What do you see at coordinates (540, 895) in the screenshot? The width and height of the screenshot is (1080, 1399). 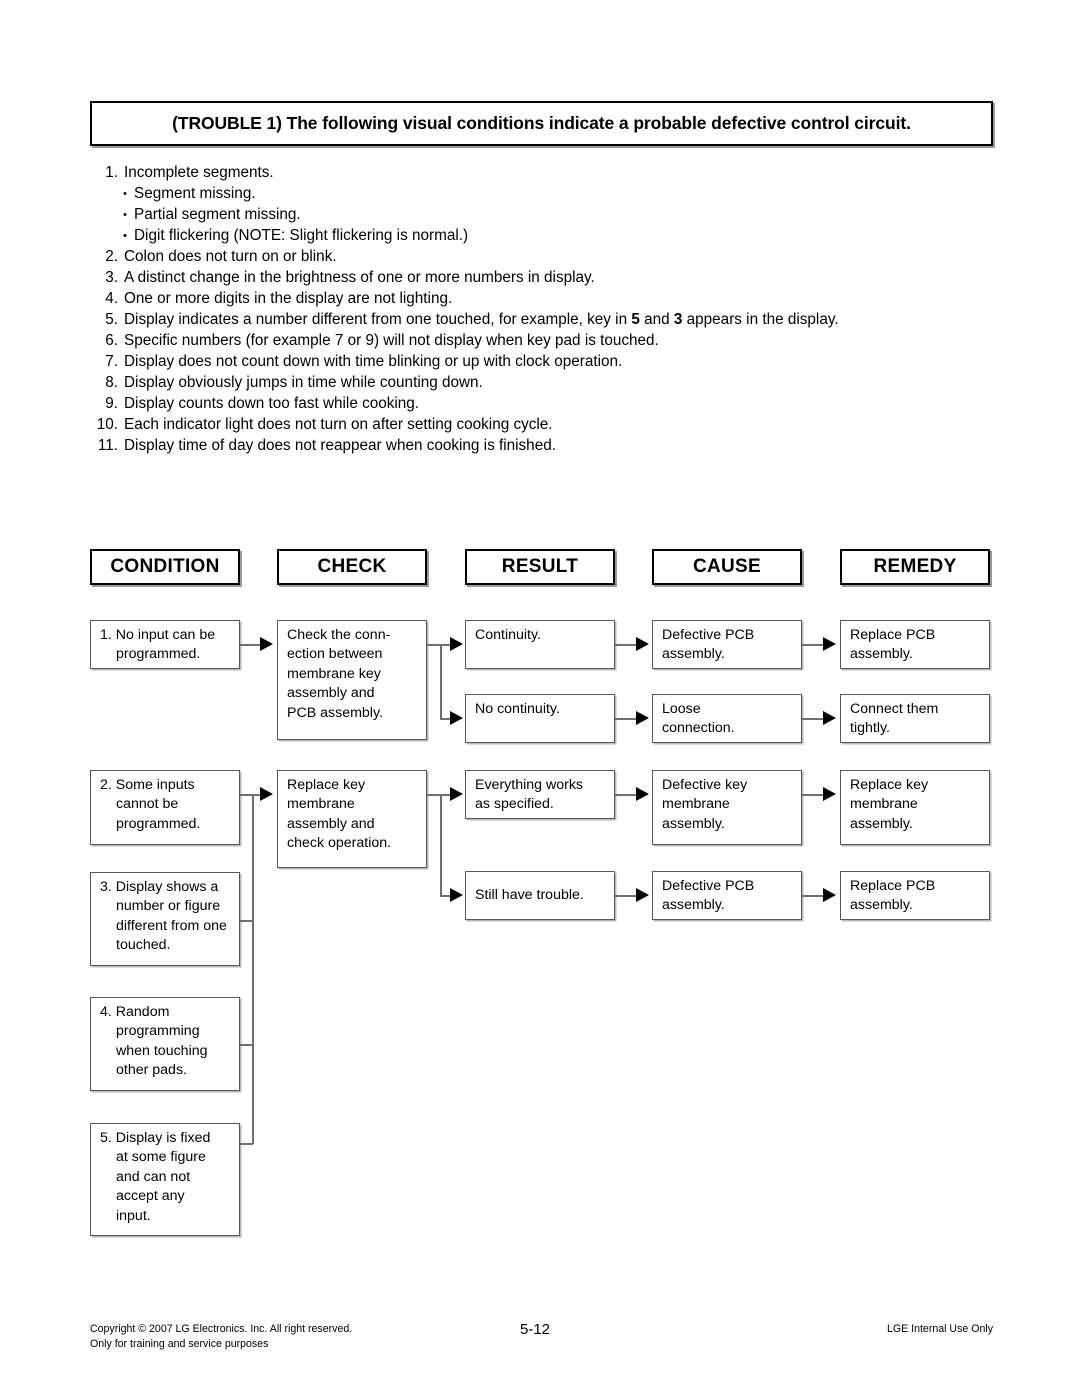 I see `result-box-4: Still have trouble.` at bounding box center [540, 895].